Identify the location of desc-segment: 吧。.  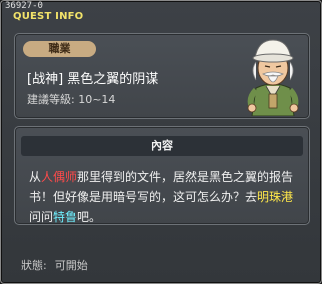
(89, 217).